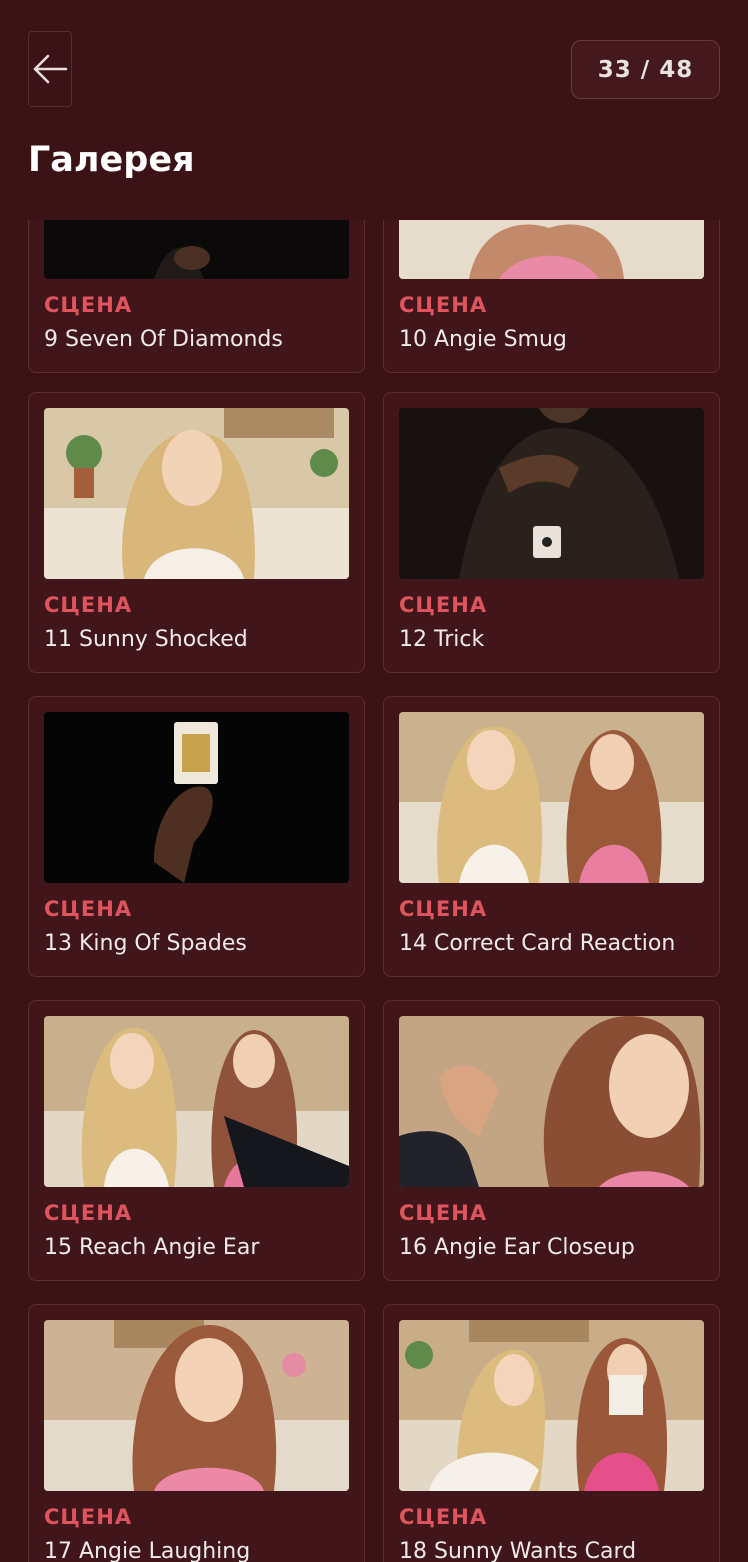  Describe the element at coordinates (145, 943) in the screenshot. I see `scene-title: 13 King Of Spades` at that location.